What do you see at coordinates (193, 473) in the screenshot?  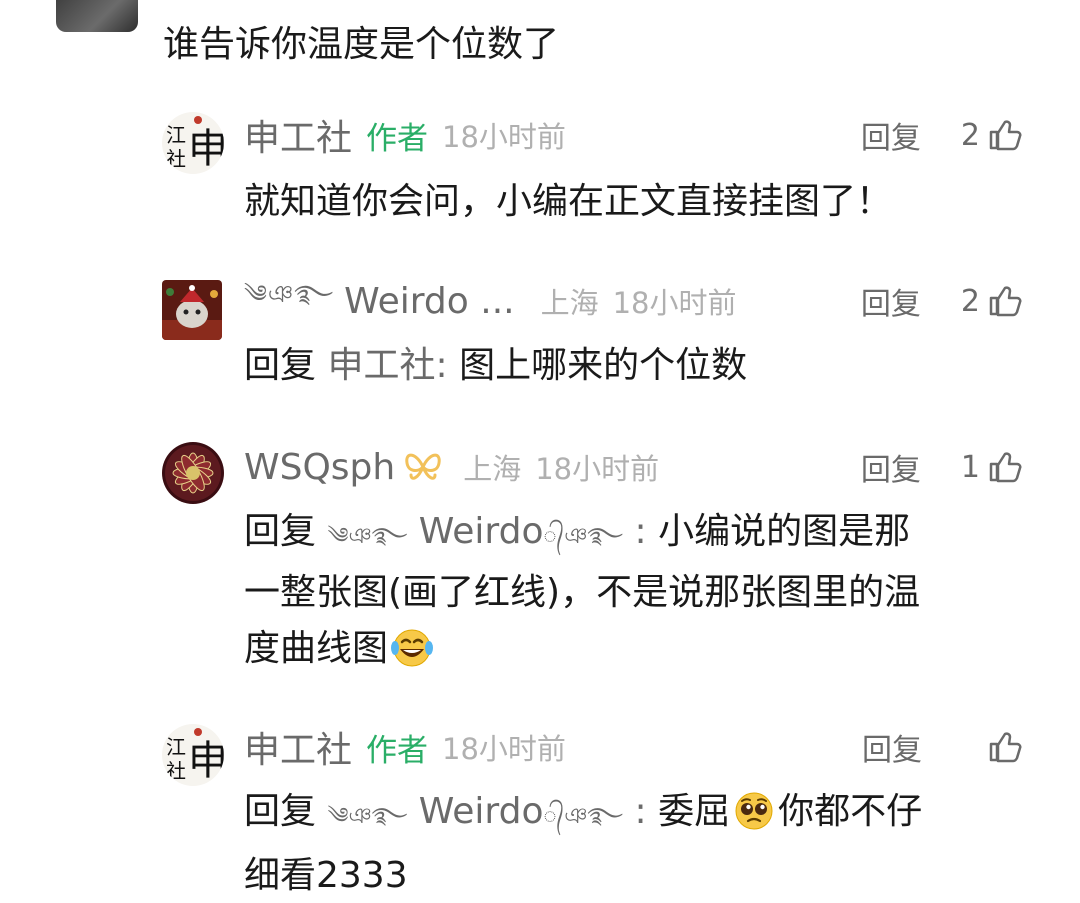 I see `avatar-wsqsph` at bounding box center [193, 473].